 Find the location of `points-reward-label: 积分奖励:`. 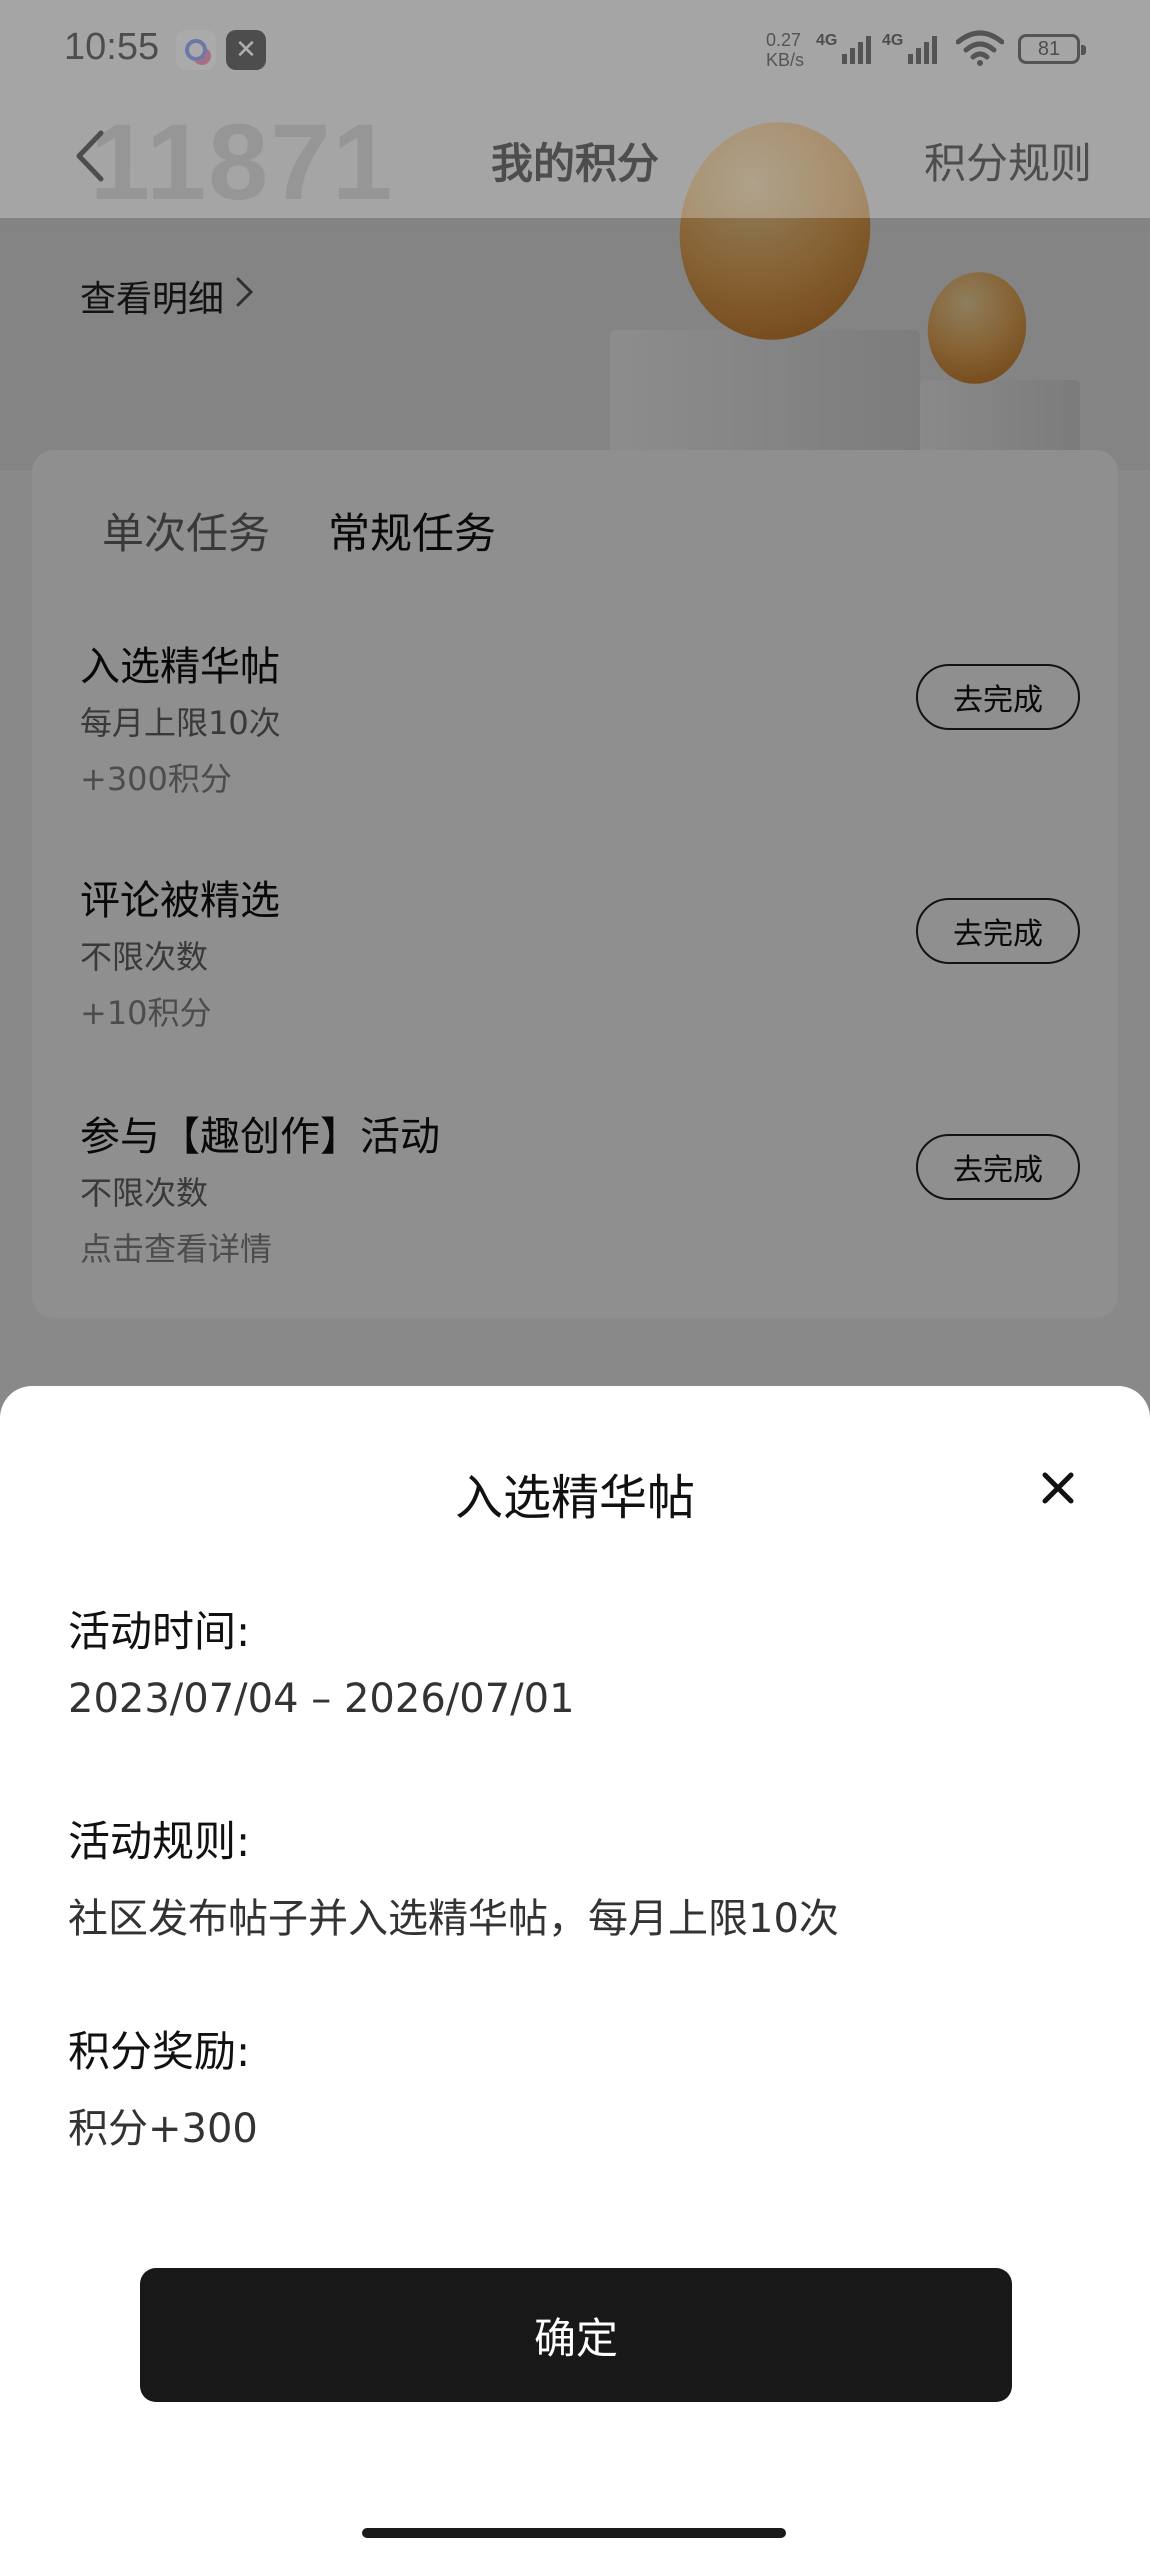

points-reward-label: 积分奖励: is located at coordinates (159, 2051).